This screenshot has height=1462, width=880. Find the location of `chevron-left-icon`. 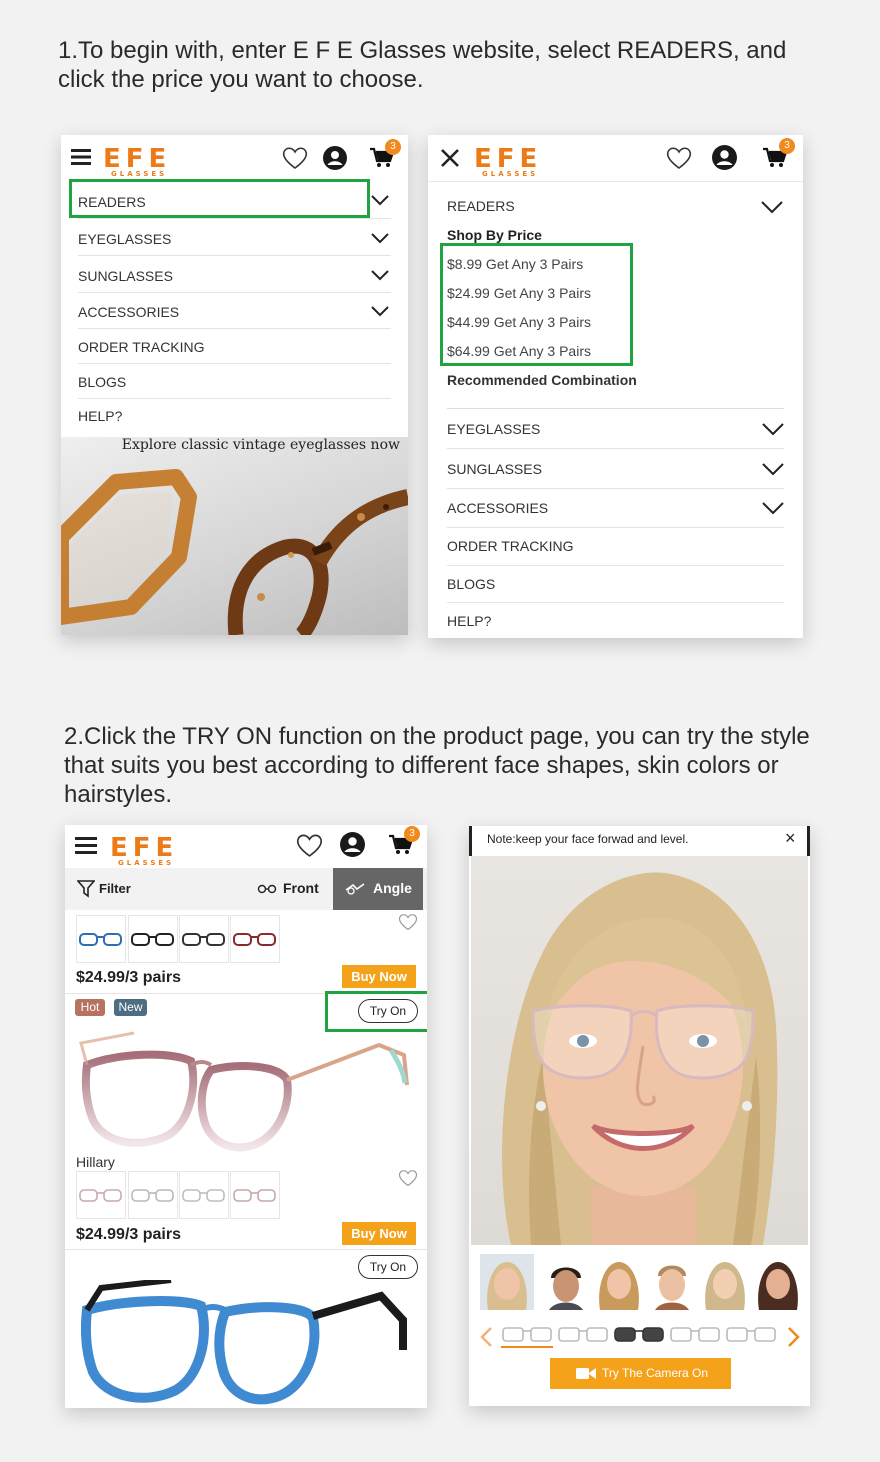

chevron-left-icon is located at coordinates (486, 1337).